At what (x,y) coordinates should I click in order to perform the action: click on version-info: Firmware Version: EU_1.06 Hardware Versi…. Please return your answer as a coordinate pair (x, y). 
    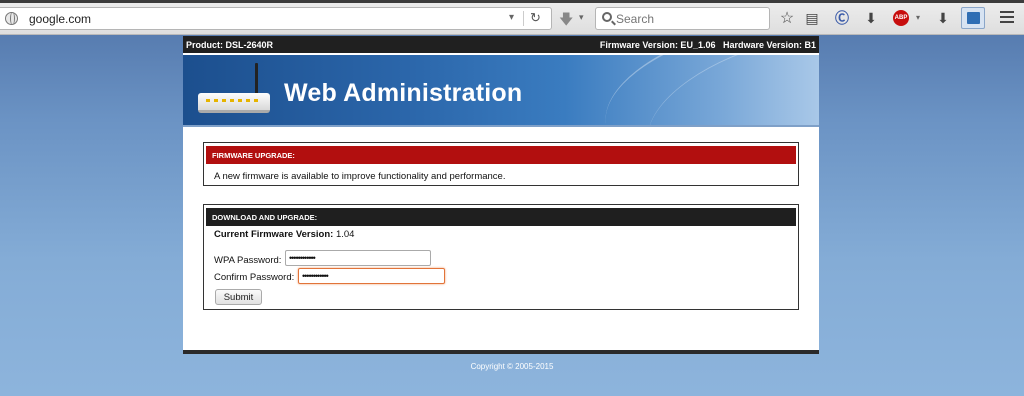
    Looking at the image, I should click on (707, 45).